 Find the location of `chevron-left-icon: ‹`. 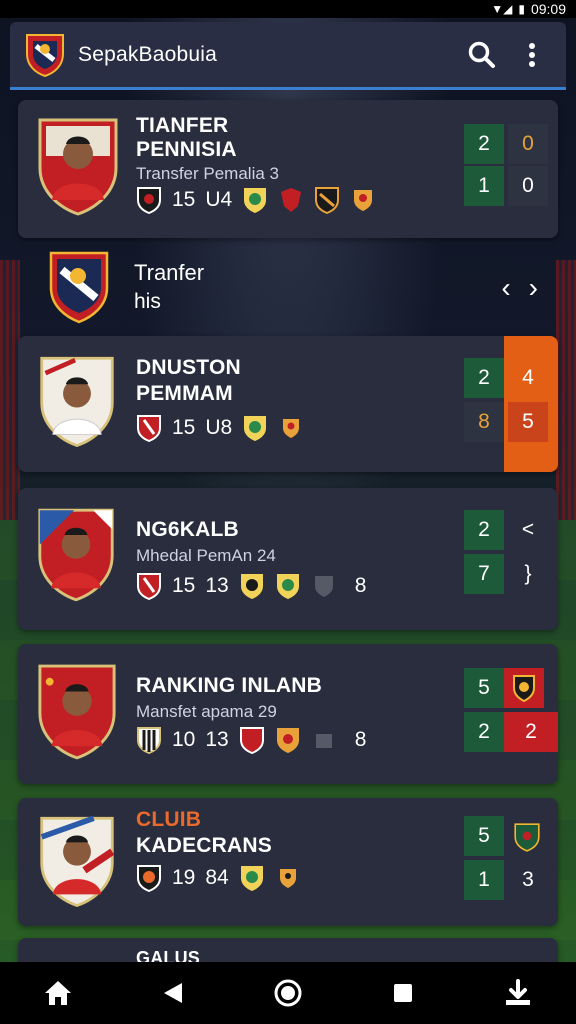

chevron-left-icon: ‹ is located at coordinates (505, 288).